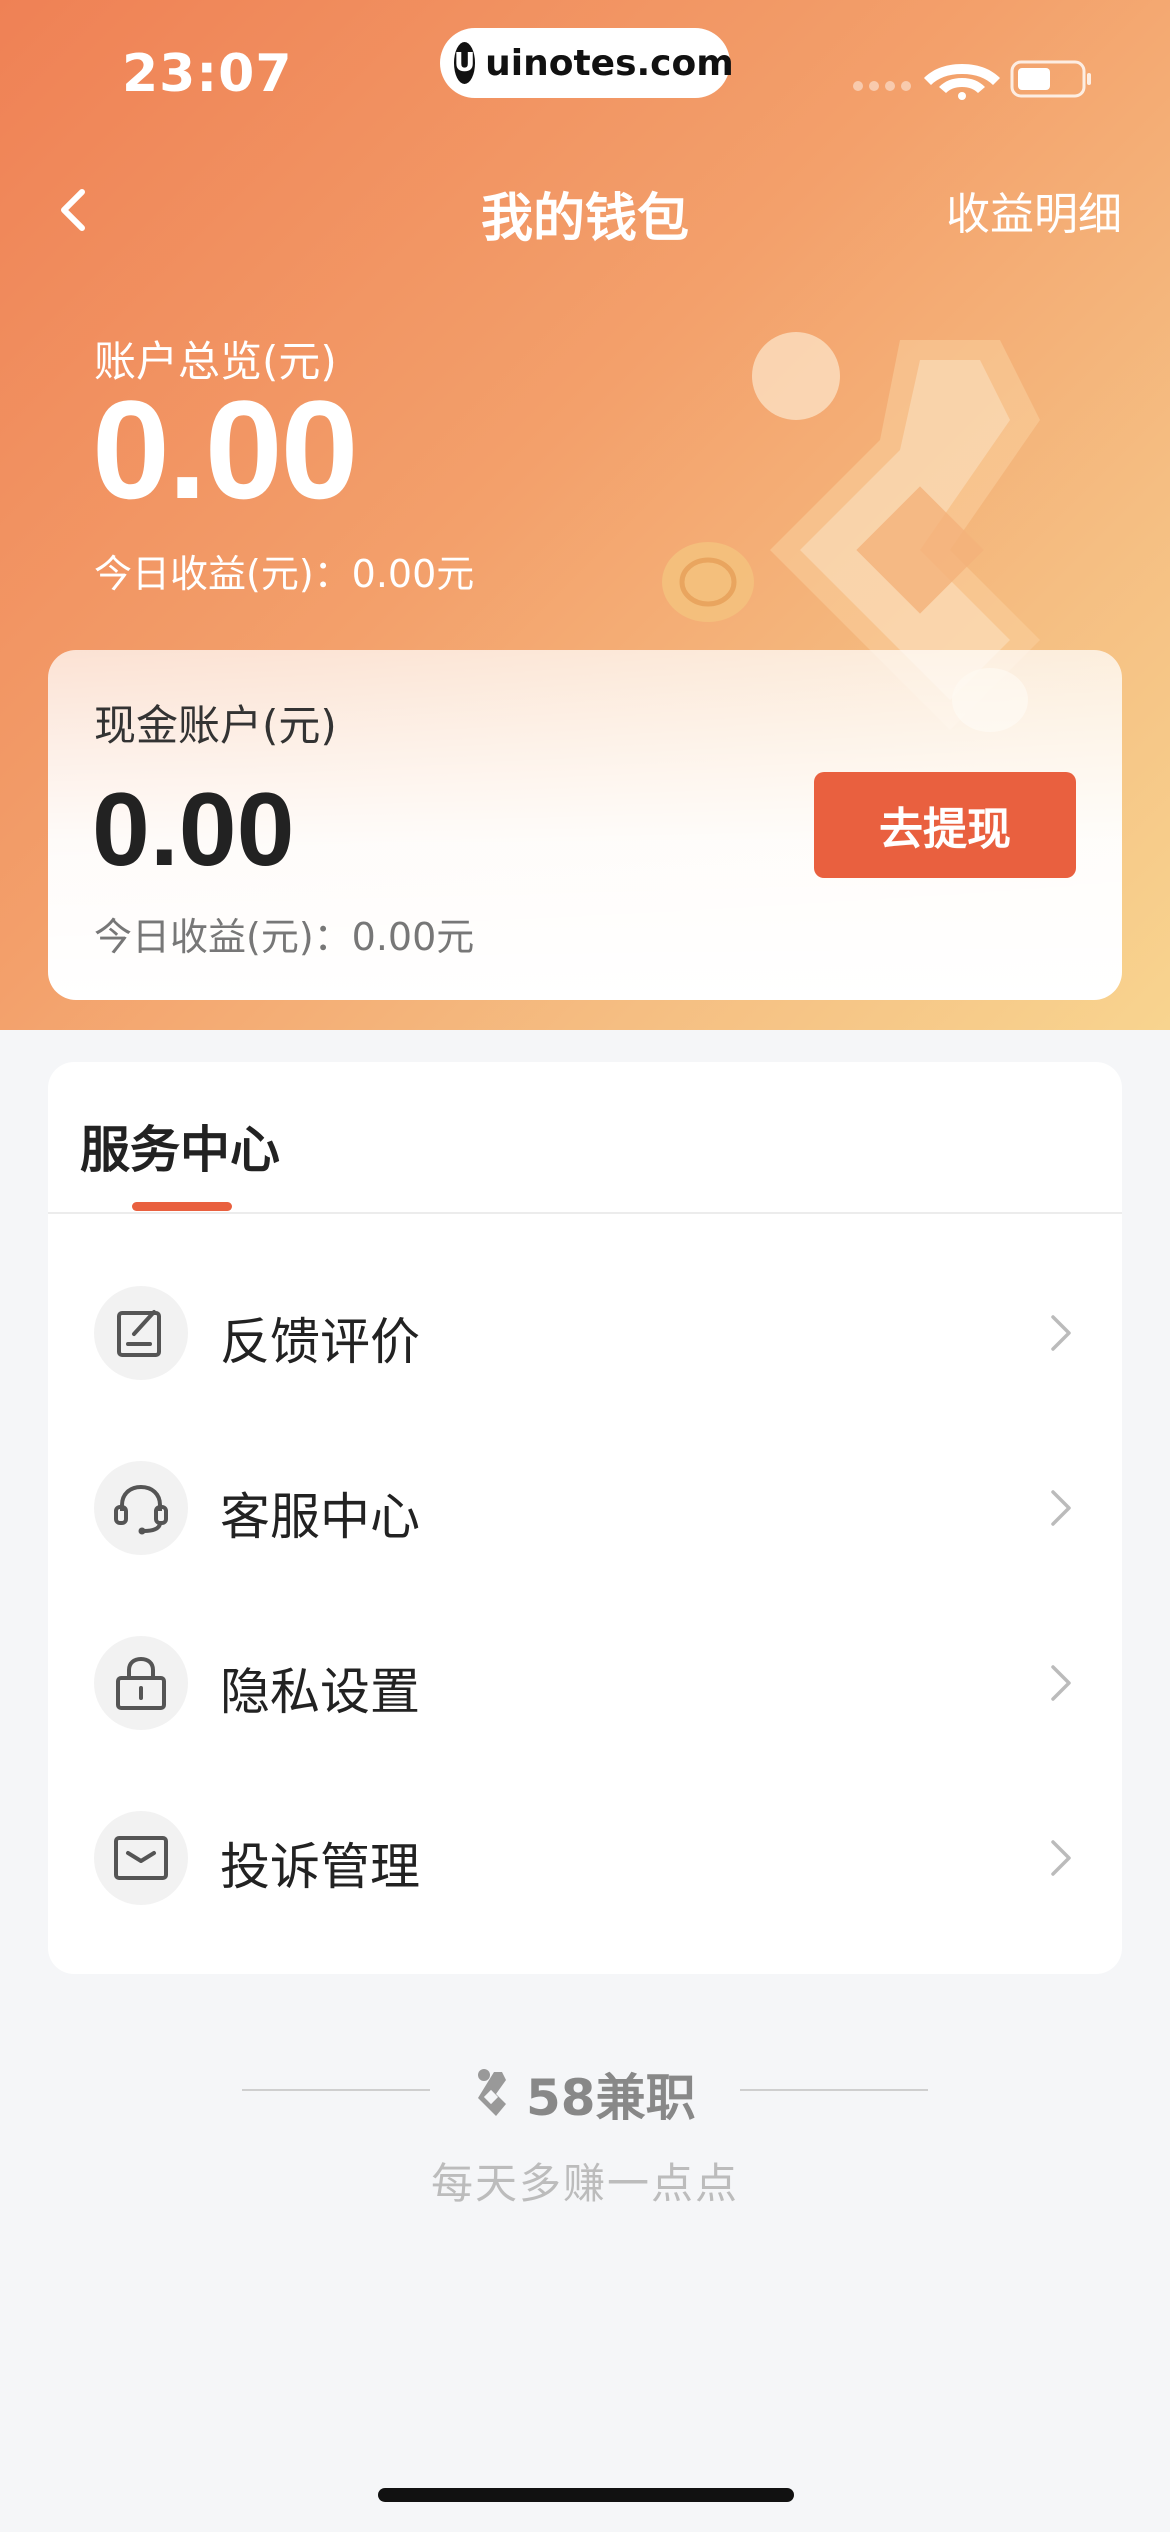 This screenshot has height=2532, width=1170. What do you see at coordinates (141, 1509) in the screenshot?
I see `headset-icon` at bounding box center [141, 1509].